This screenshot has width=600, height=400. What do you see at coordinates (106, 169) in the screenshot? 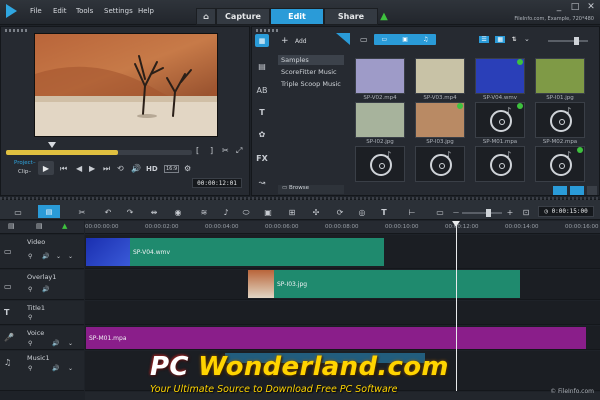
I see `go-to-end-icon: ⏭` at bounding box center [106, 169].